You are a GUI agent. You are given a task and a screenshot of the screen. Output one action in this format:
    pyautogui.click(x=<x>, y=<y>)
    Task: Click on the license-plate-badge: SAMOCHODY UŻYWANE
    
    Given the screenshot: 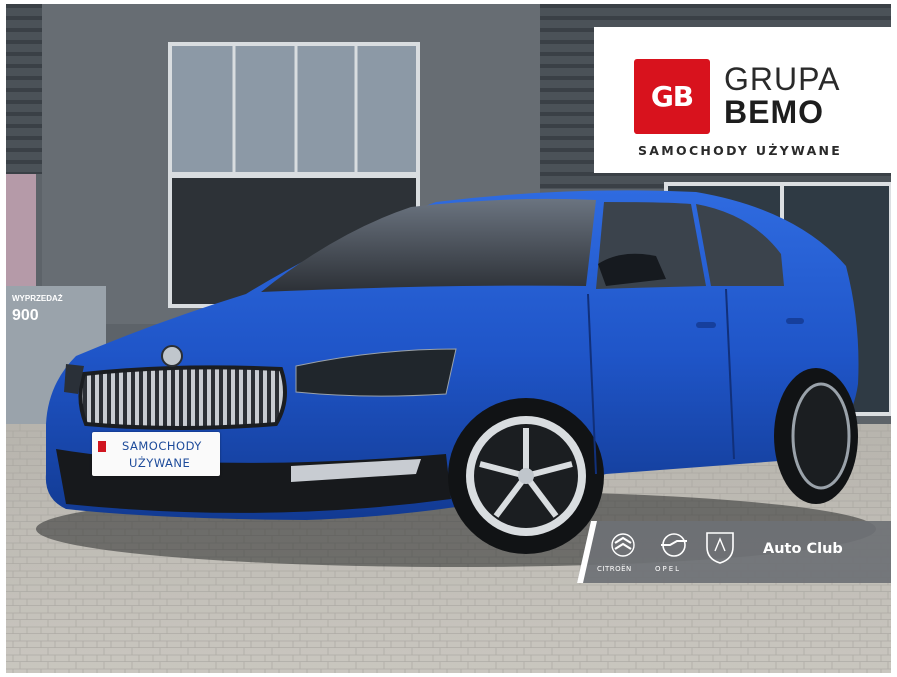 What is the action you would take?
    pyautogui.click(x=156, y=454)
    